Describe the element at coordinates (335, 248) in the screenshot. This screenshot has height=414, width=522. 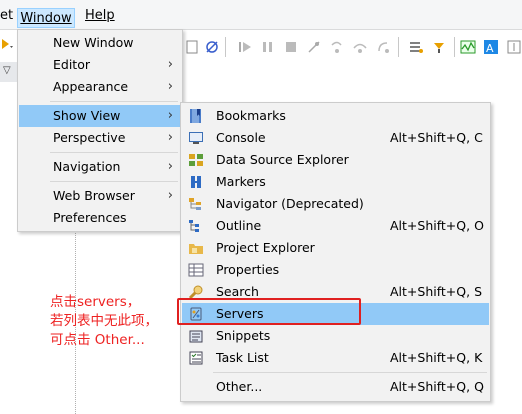
I see `view-item-project-explorer: Project Explorer` at that location.